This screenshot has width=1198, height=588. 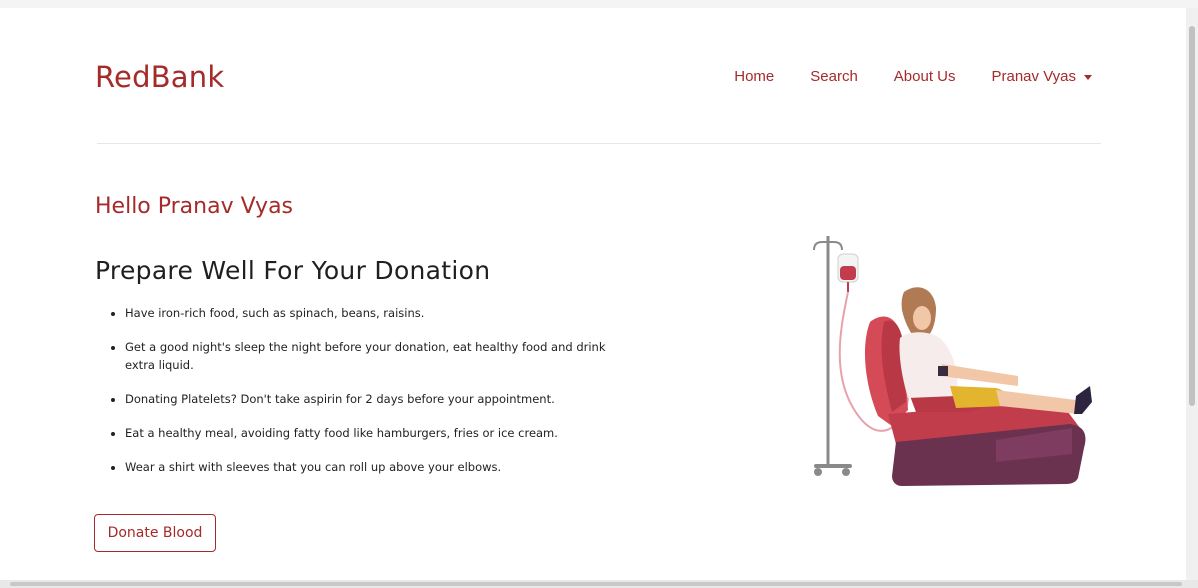 What do you see at coordinates (1034, 76) in the screenshot?
I see `user-dropdown-label: Pranav Vyas` at bounding box center [1034, 76].